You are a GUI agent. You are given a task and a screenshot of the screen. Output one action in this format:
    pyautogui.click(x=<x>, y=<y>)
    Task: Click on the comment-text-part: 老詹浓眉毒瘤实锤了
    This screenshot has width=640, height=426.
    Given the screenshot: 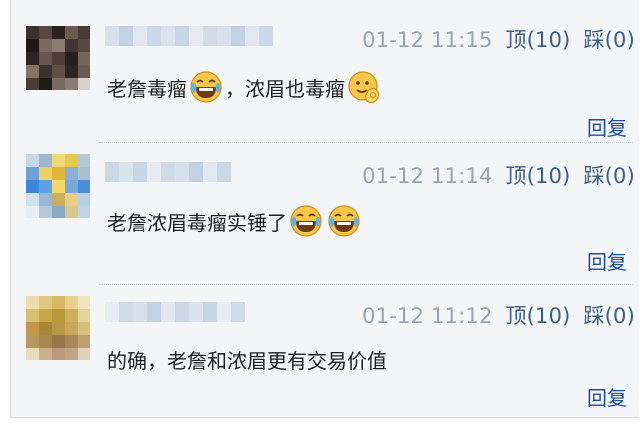 What is the action you would take?
    pyautogui.click(x=197, y=222)
    